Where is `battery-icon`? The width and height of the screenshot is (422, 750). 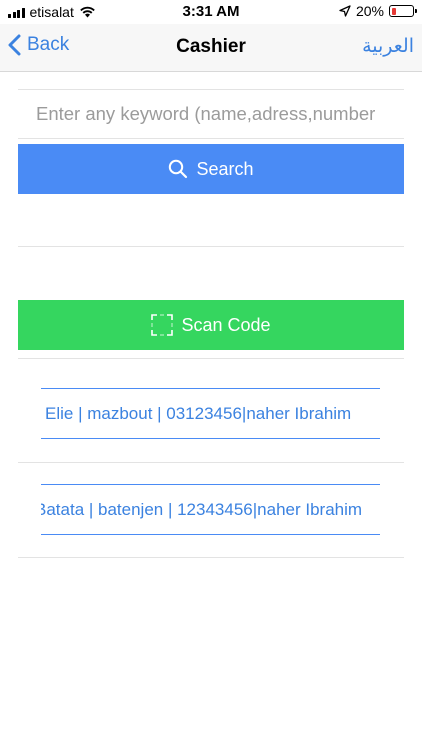
battery-icon is located at coordinates (403, 11).